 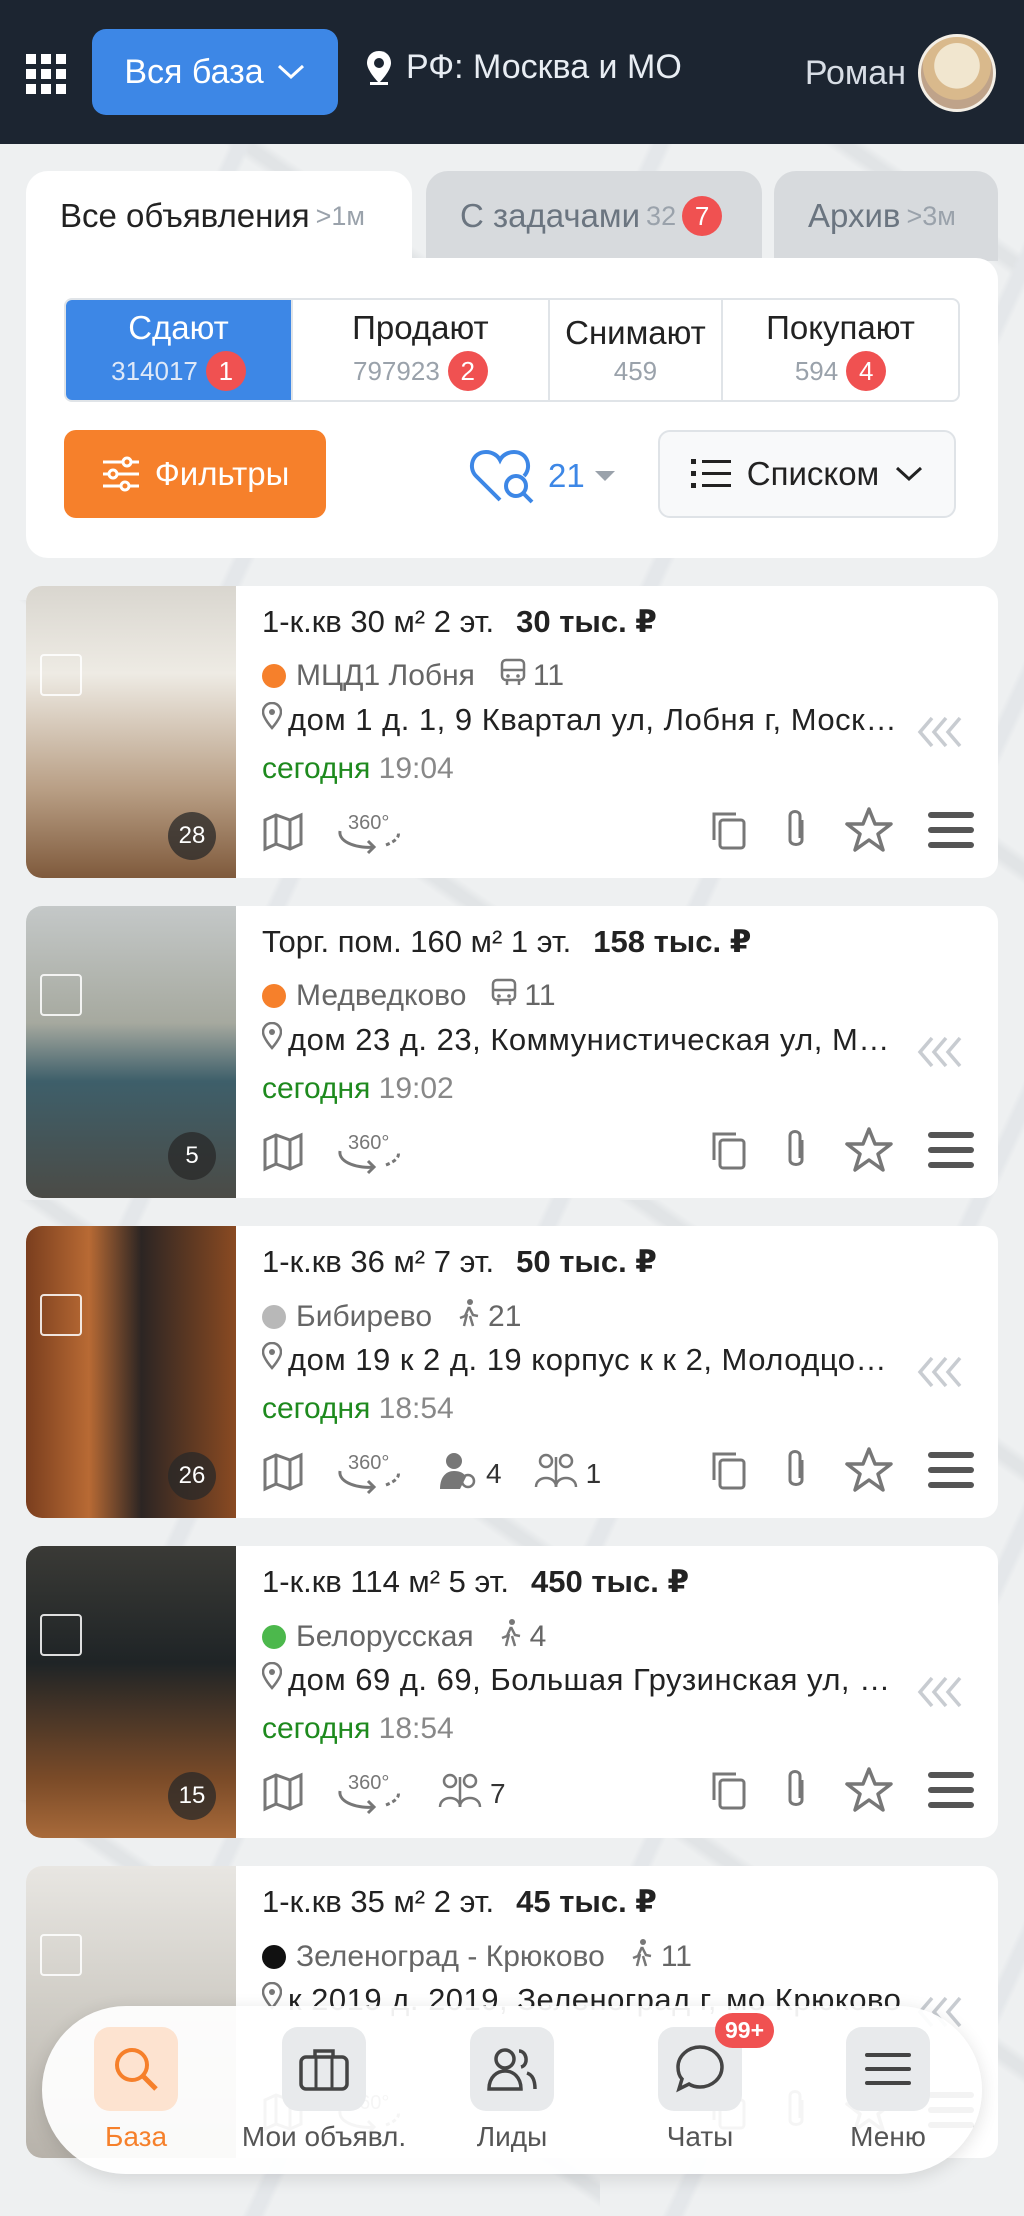 I want to click on tab-with-tasks: С задачами 32 7, so click(x=594, y=216).